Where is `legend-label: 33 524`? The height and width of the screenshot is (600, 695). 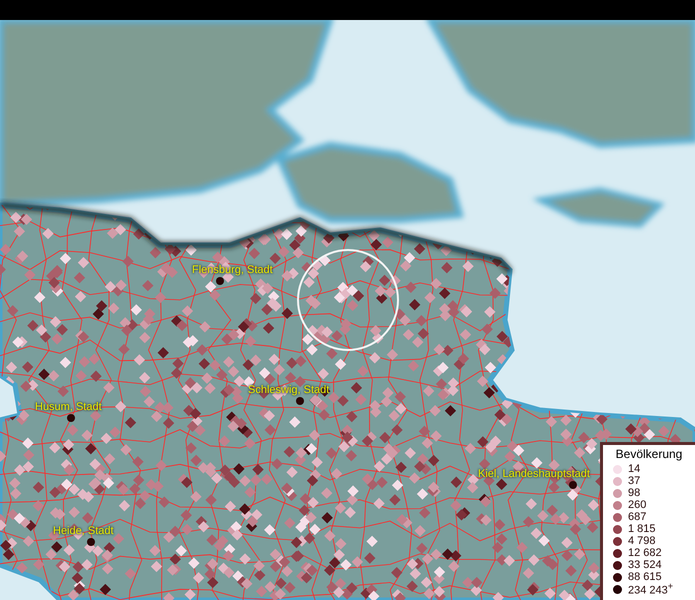 legend-label: 33 524 is located at coordinates (645, 565).